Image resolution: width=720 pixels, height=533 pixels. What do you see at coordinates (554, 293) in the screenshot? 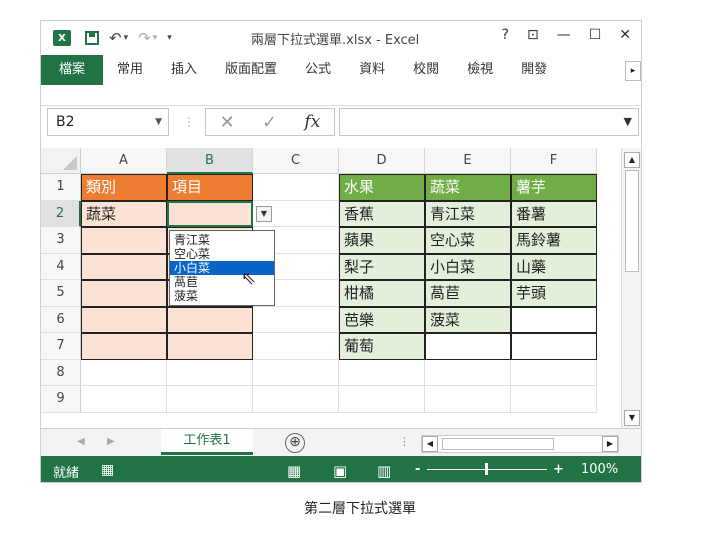
I see `cell-f5: 芋頭` at bounding box center [554, 293].